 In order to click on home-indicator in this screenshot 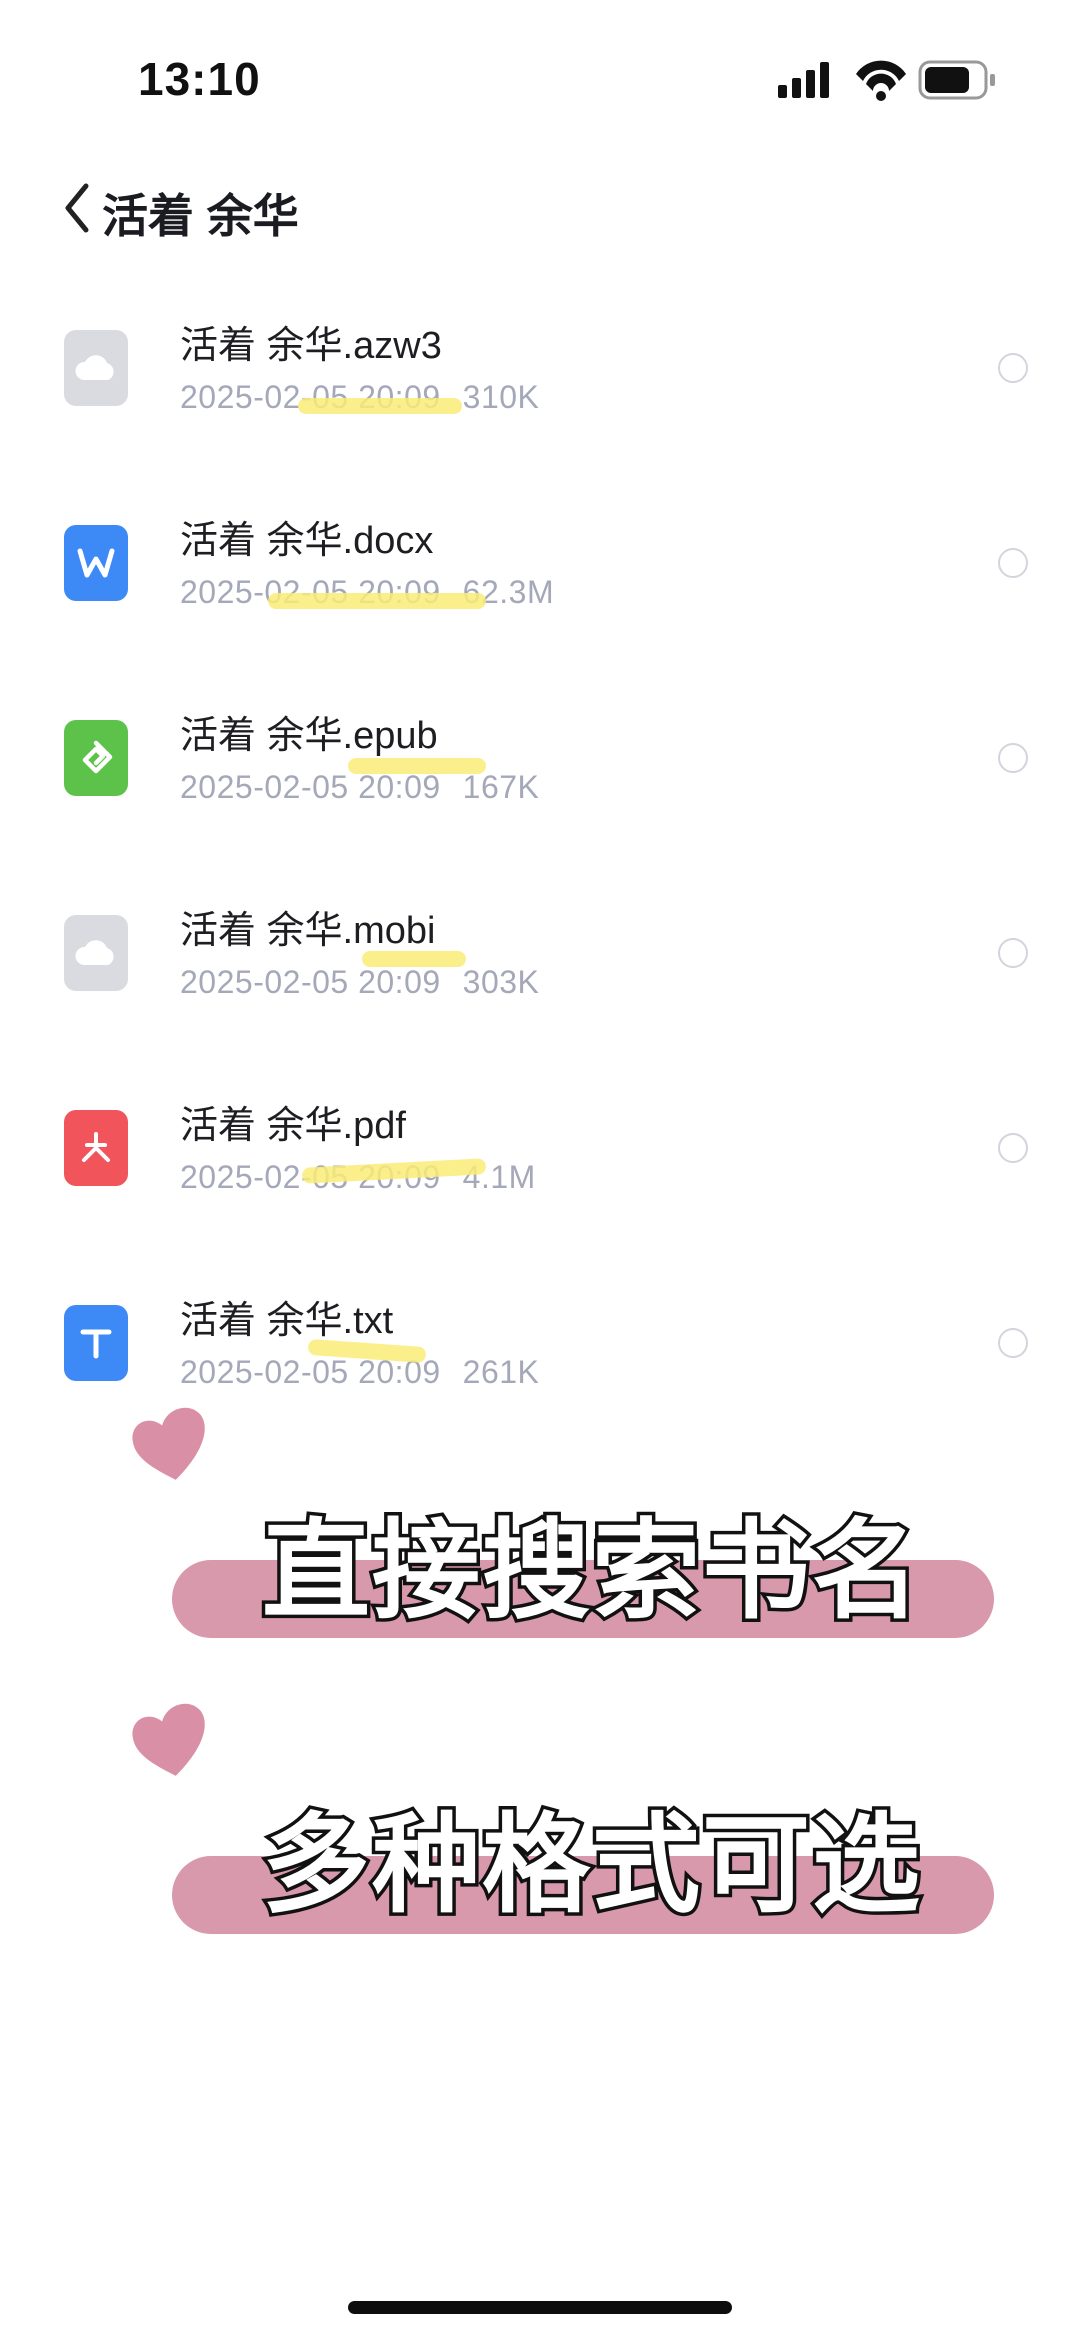, I will do `click(540, 2307)`.